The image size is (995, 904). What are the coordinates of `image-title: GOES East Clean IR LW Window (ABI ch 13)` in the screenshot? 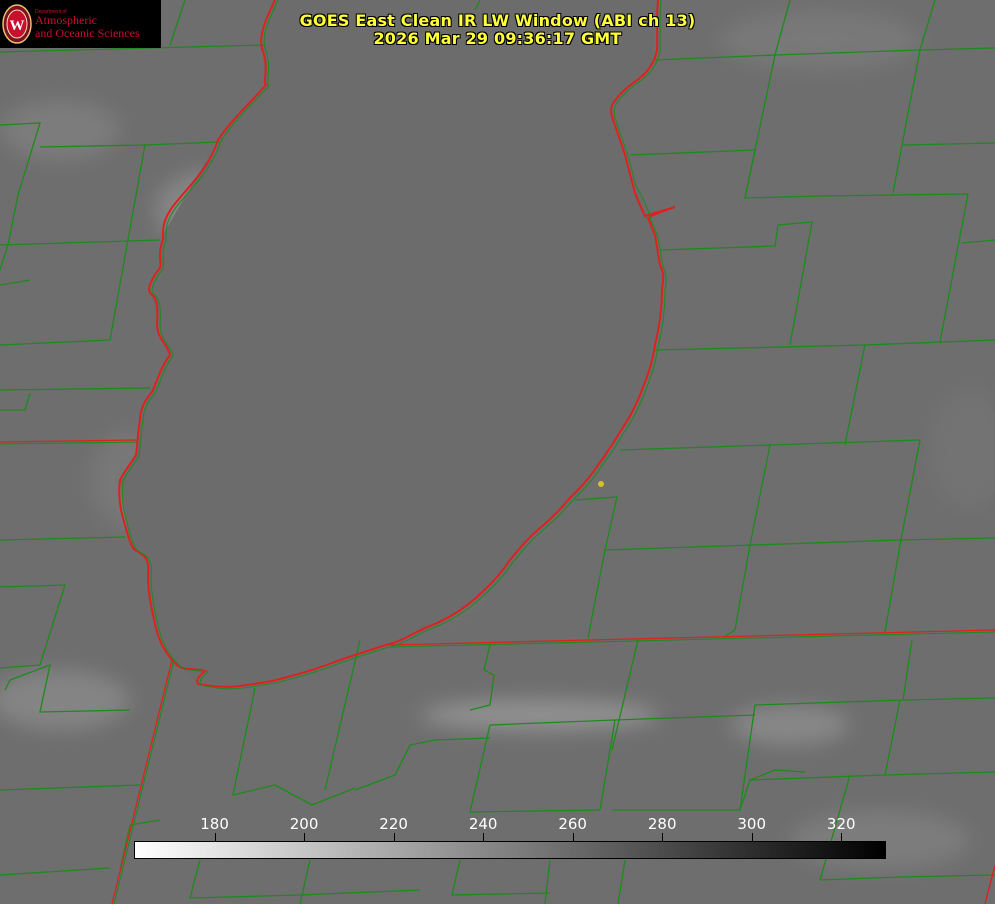 It's located at (497, 20).